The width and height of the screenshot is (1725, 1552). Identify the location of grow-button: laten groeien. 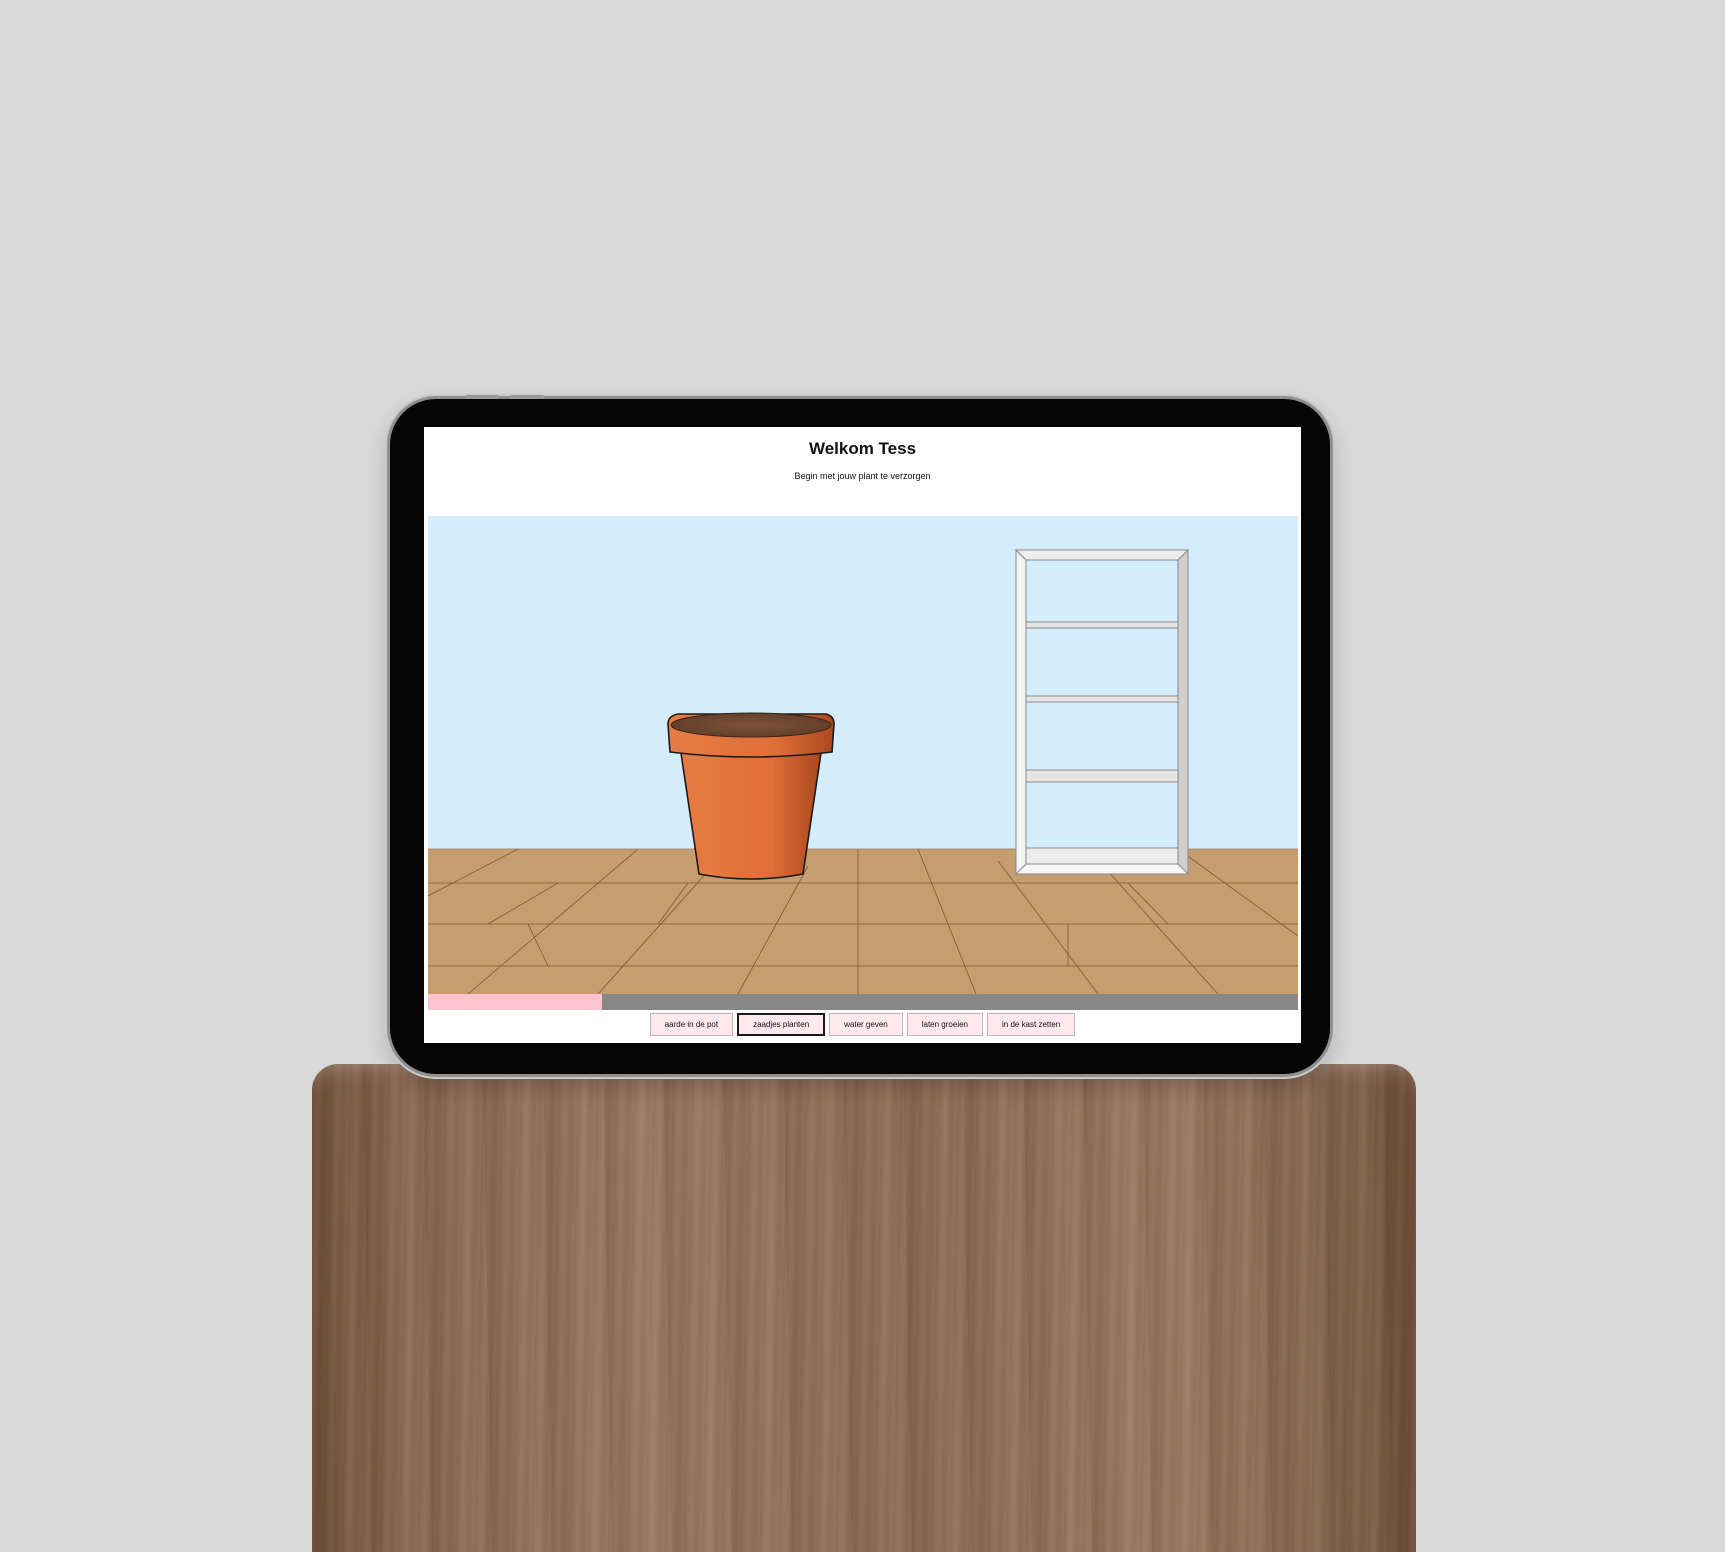
(944, 1024).